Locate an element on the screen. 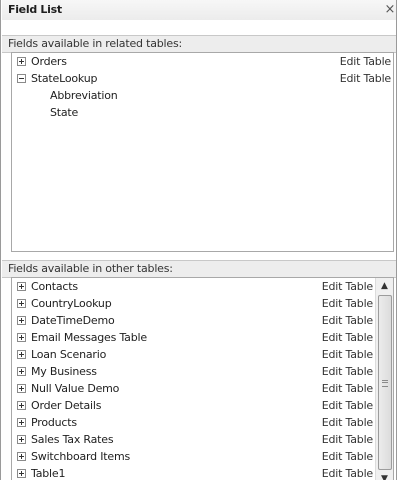 The height and width of the screenshot is (480, 397). other-tables-header: Fields available in other tables: is located at coordinates (199, 269).